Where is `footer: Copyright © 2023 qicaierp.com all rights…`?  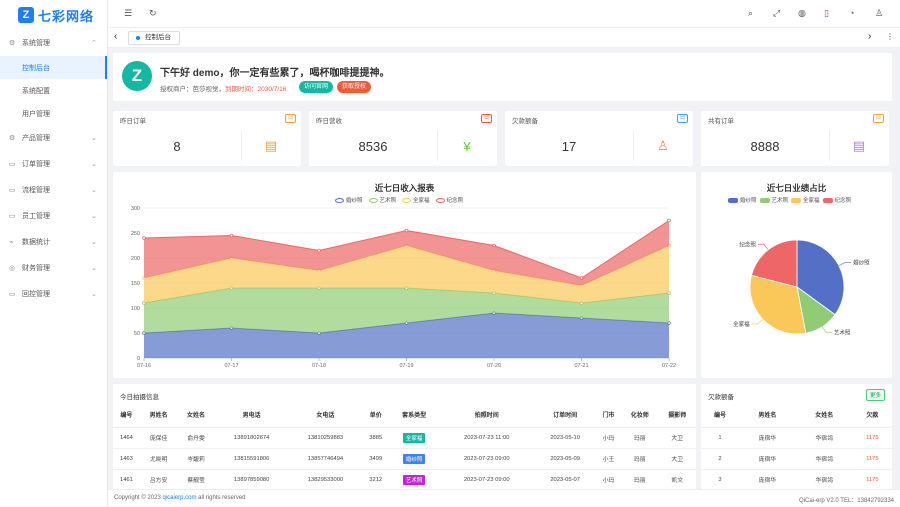
footer: Copyright © 2023 qicaierp.com all rights… is located at coordinates (504, 498).